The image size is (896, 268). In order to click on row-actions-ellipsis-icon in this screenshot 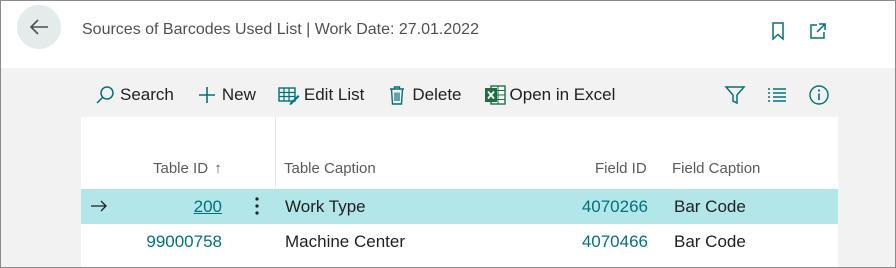, I will do `click(257, 206)`.